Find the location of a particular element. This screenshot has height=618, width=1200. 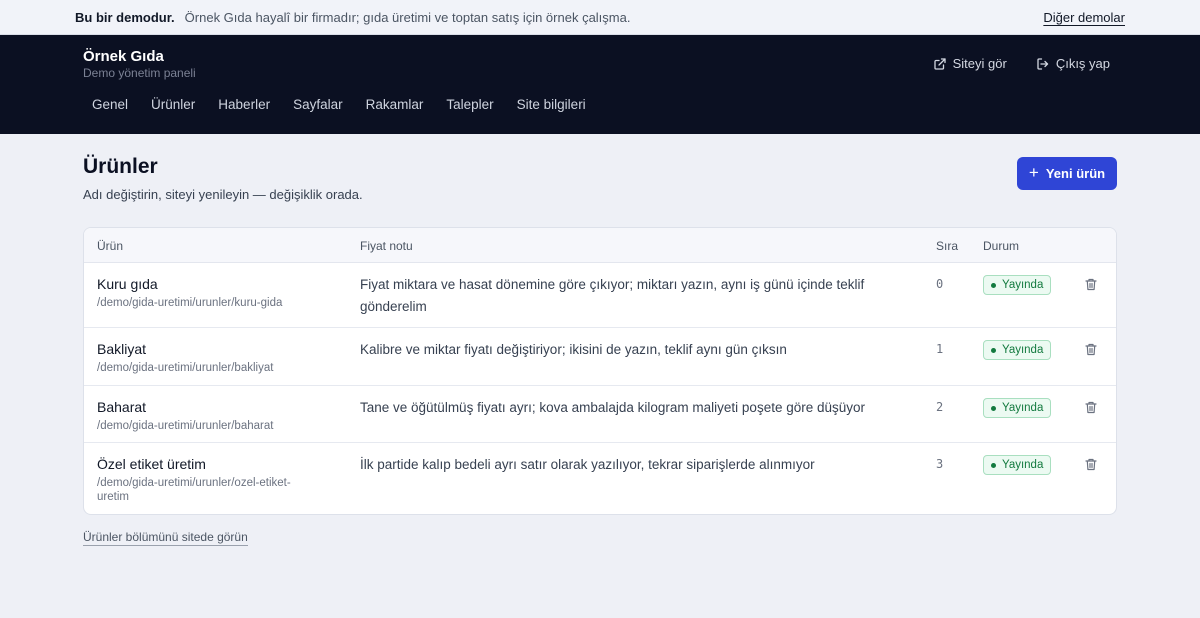

table-header: Ürün Fiyat notu Sıra Durum is located at coordinates (600, 245).